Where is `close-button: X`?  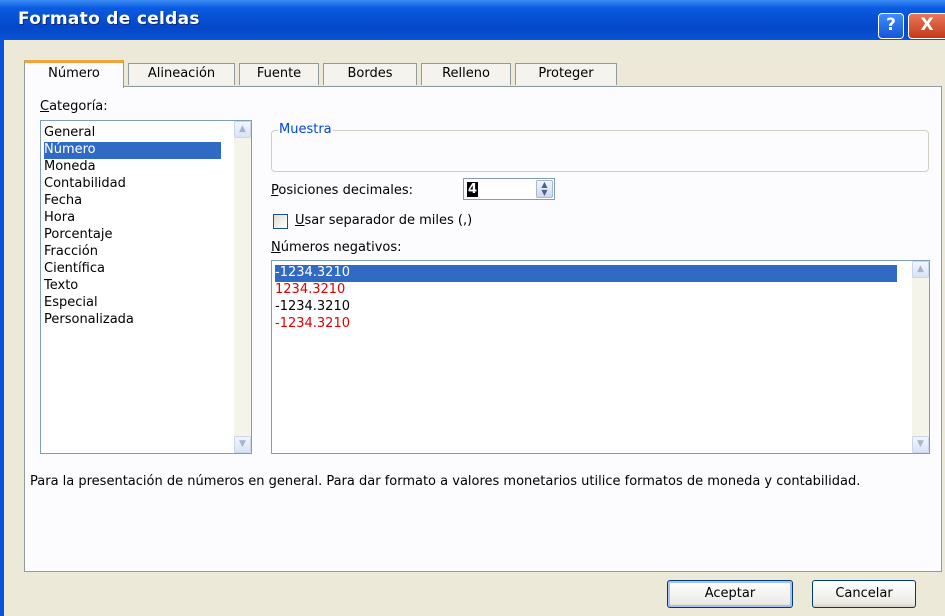 close-button: X is located at coordinates (926, 26).